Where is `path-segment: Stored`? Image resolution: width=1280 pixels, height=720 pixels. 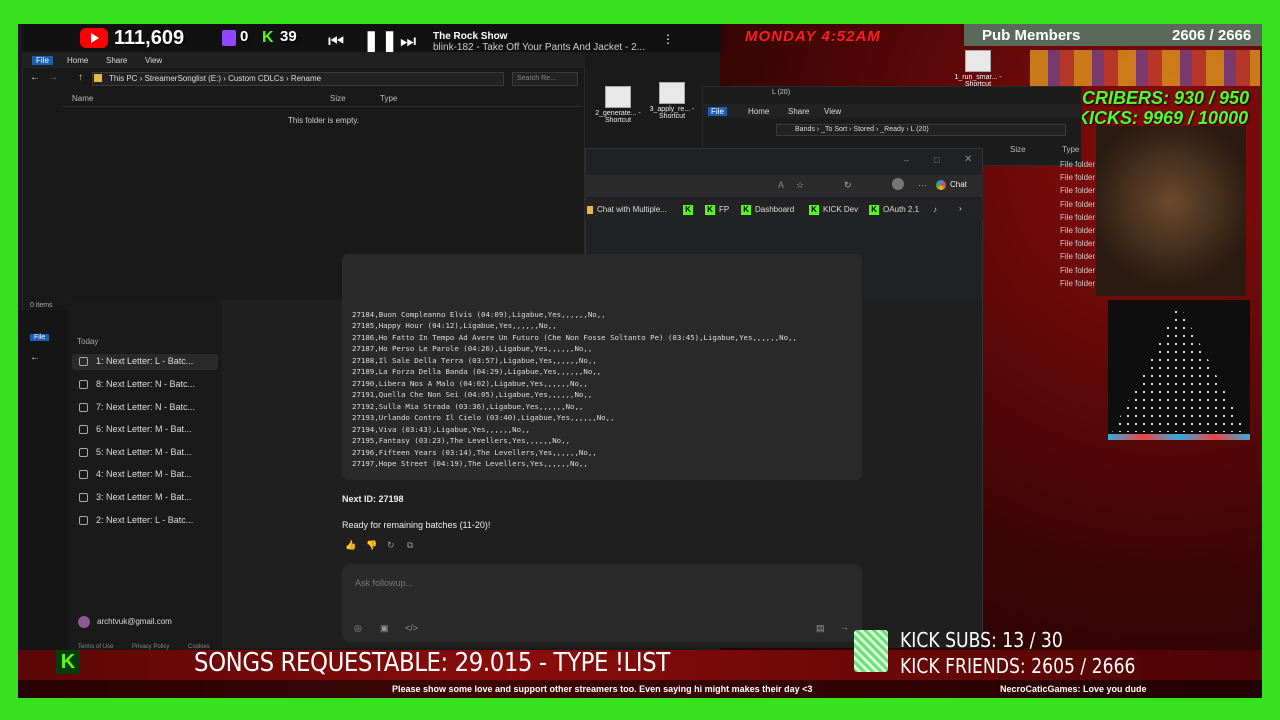 path-segment: Stored is located at coordinates (863, 129).